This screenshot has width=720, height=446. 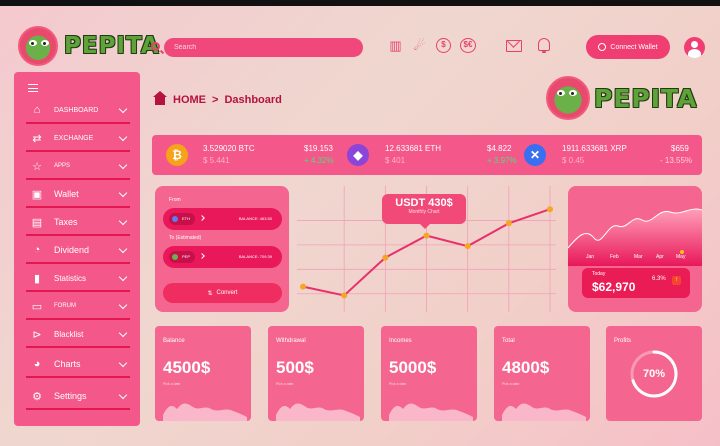 I want to click on today-percent: 6.3%, so click(x=659, y=279).